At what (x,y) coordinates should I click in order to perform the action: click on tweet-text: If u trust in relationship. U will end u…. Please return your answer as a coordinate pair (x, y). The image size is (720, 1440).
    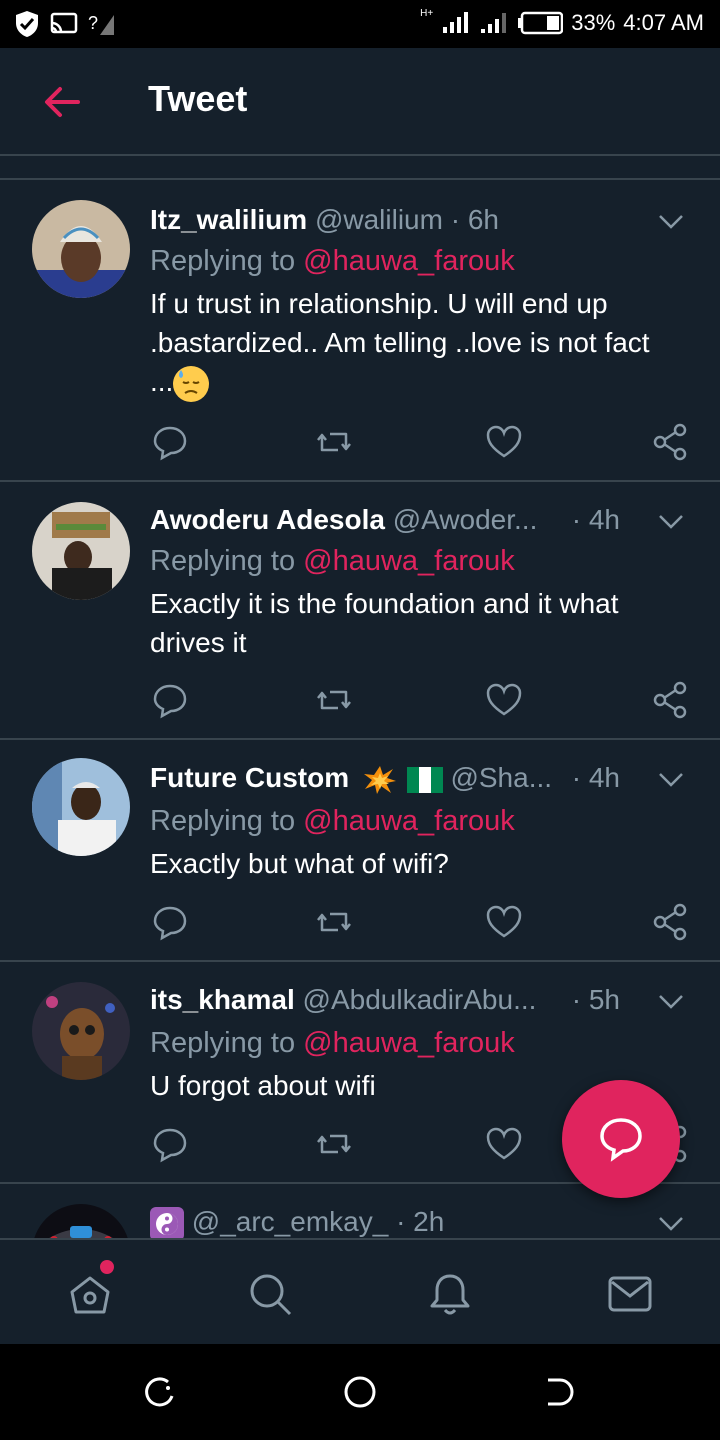
    Looking at the image, I should click on (400, 342).